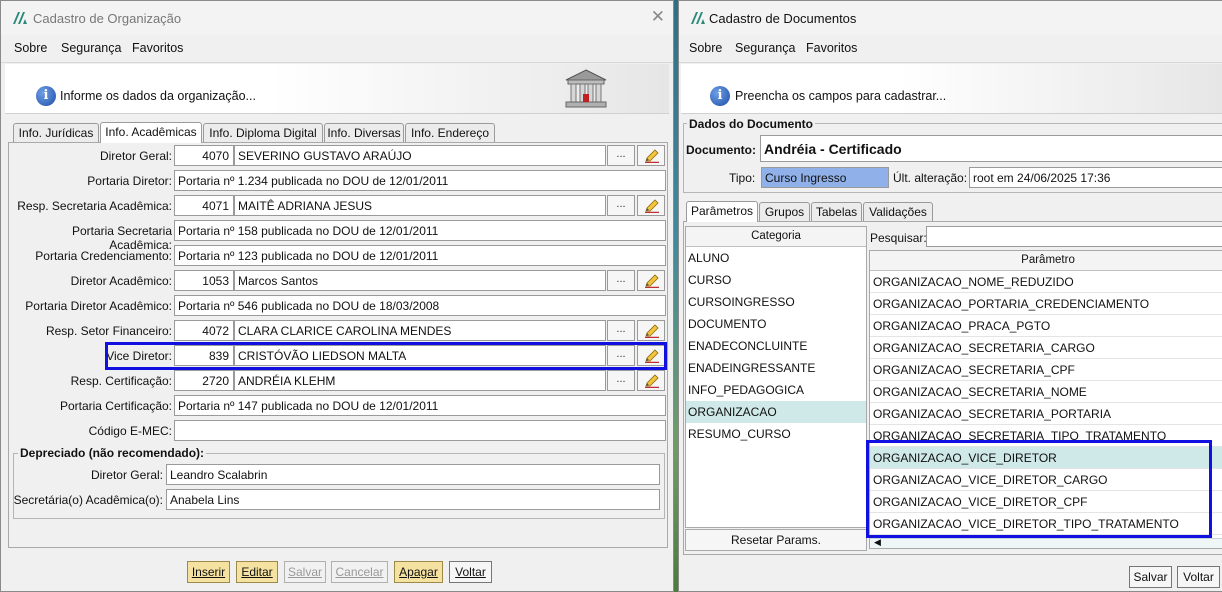  I want to click on tab-tabelas: Tabelas, so click(836, 212).